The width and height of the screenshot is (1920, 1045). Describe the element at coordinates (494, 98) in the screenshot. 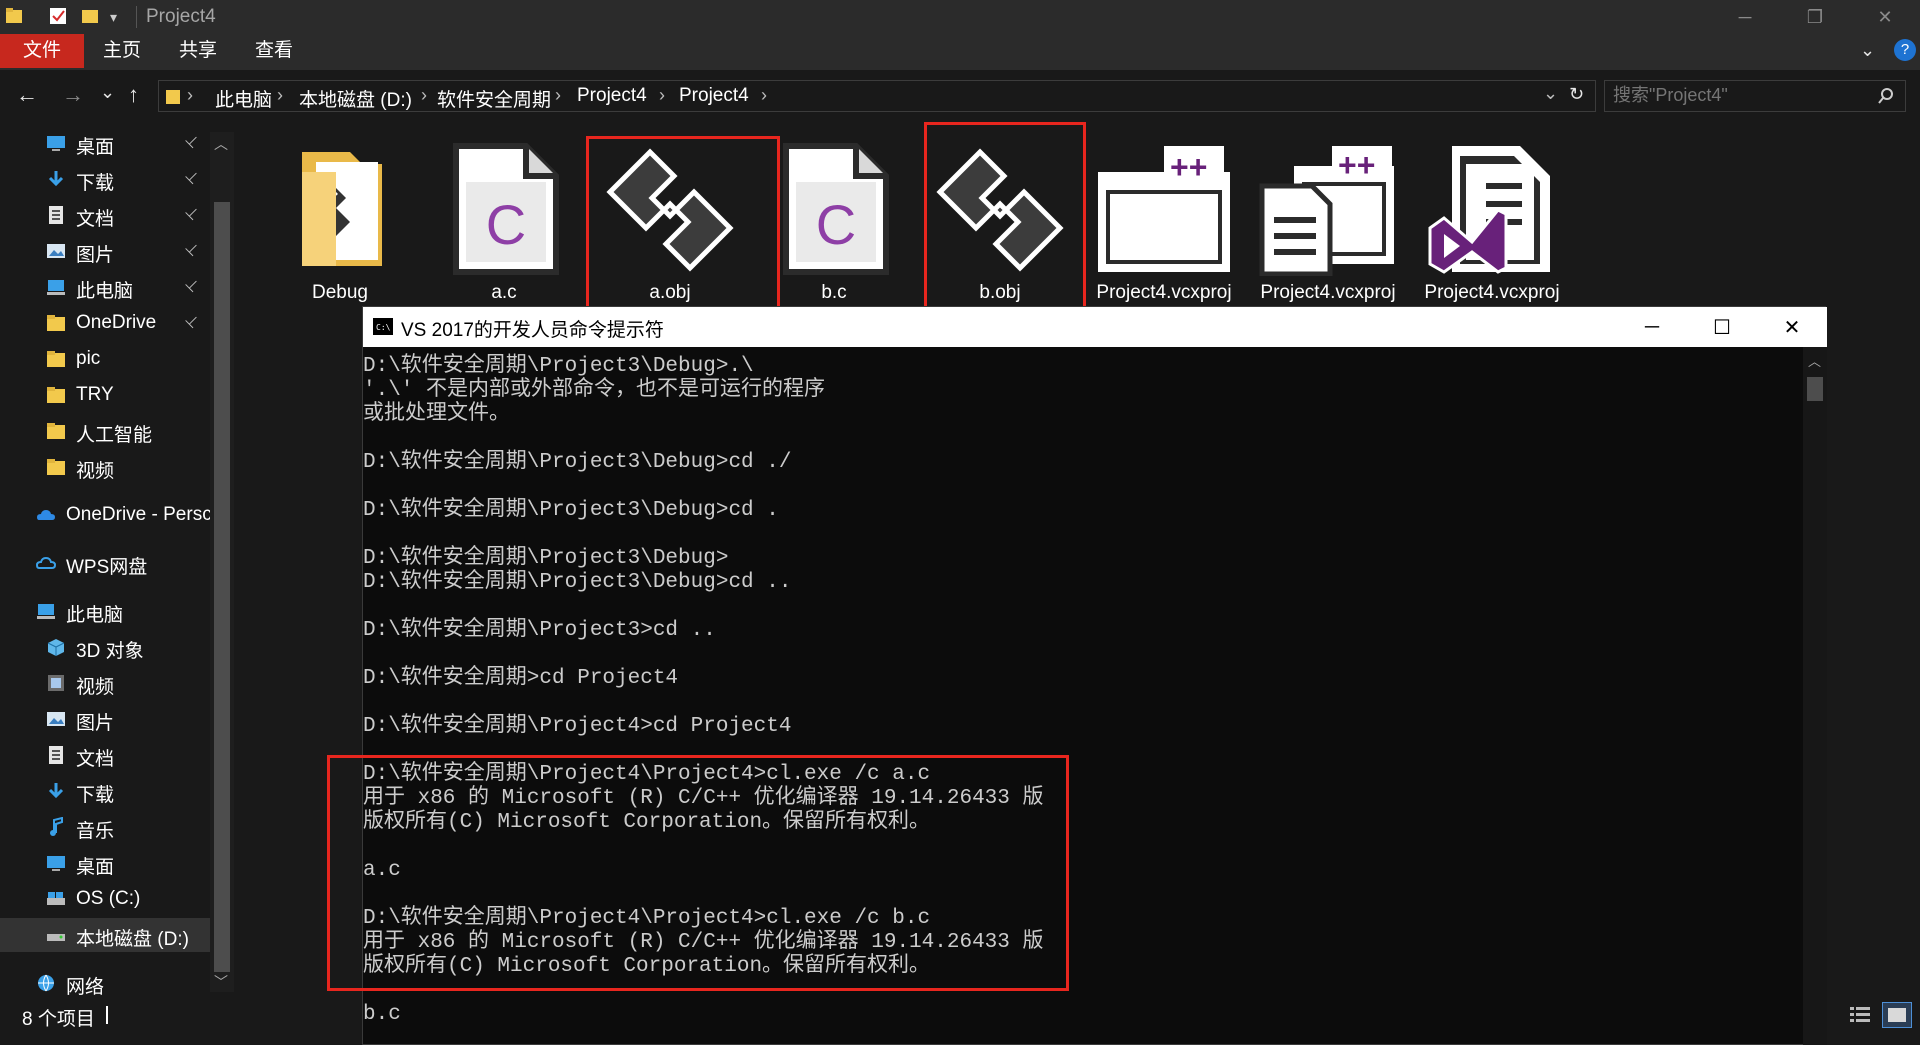

I see `breadcrumb-item-software-security: 软件安全周期` at that location.